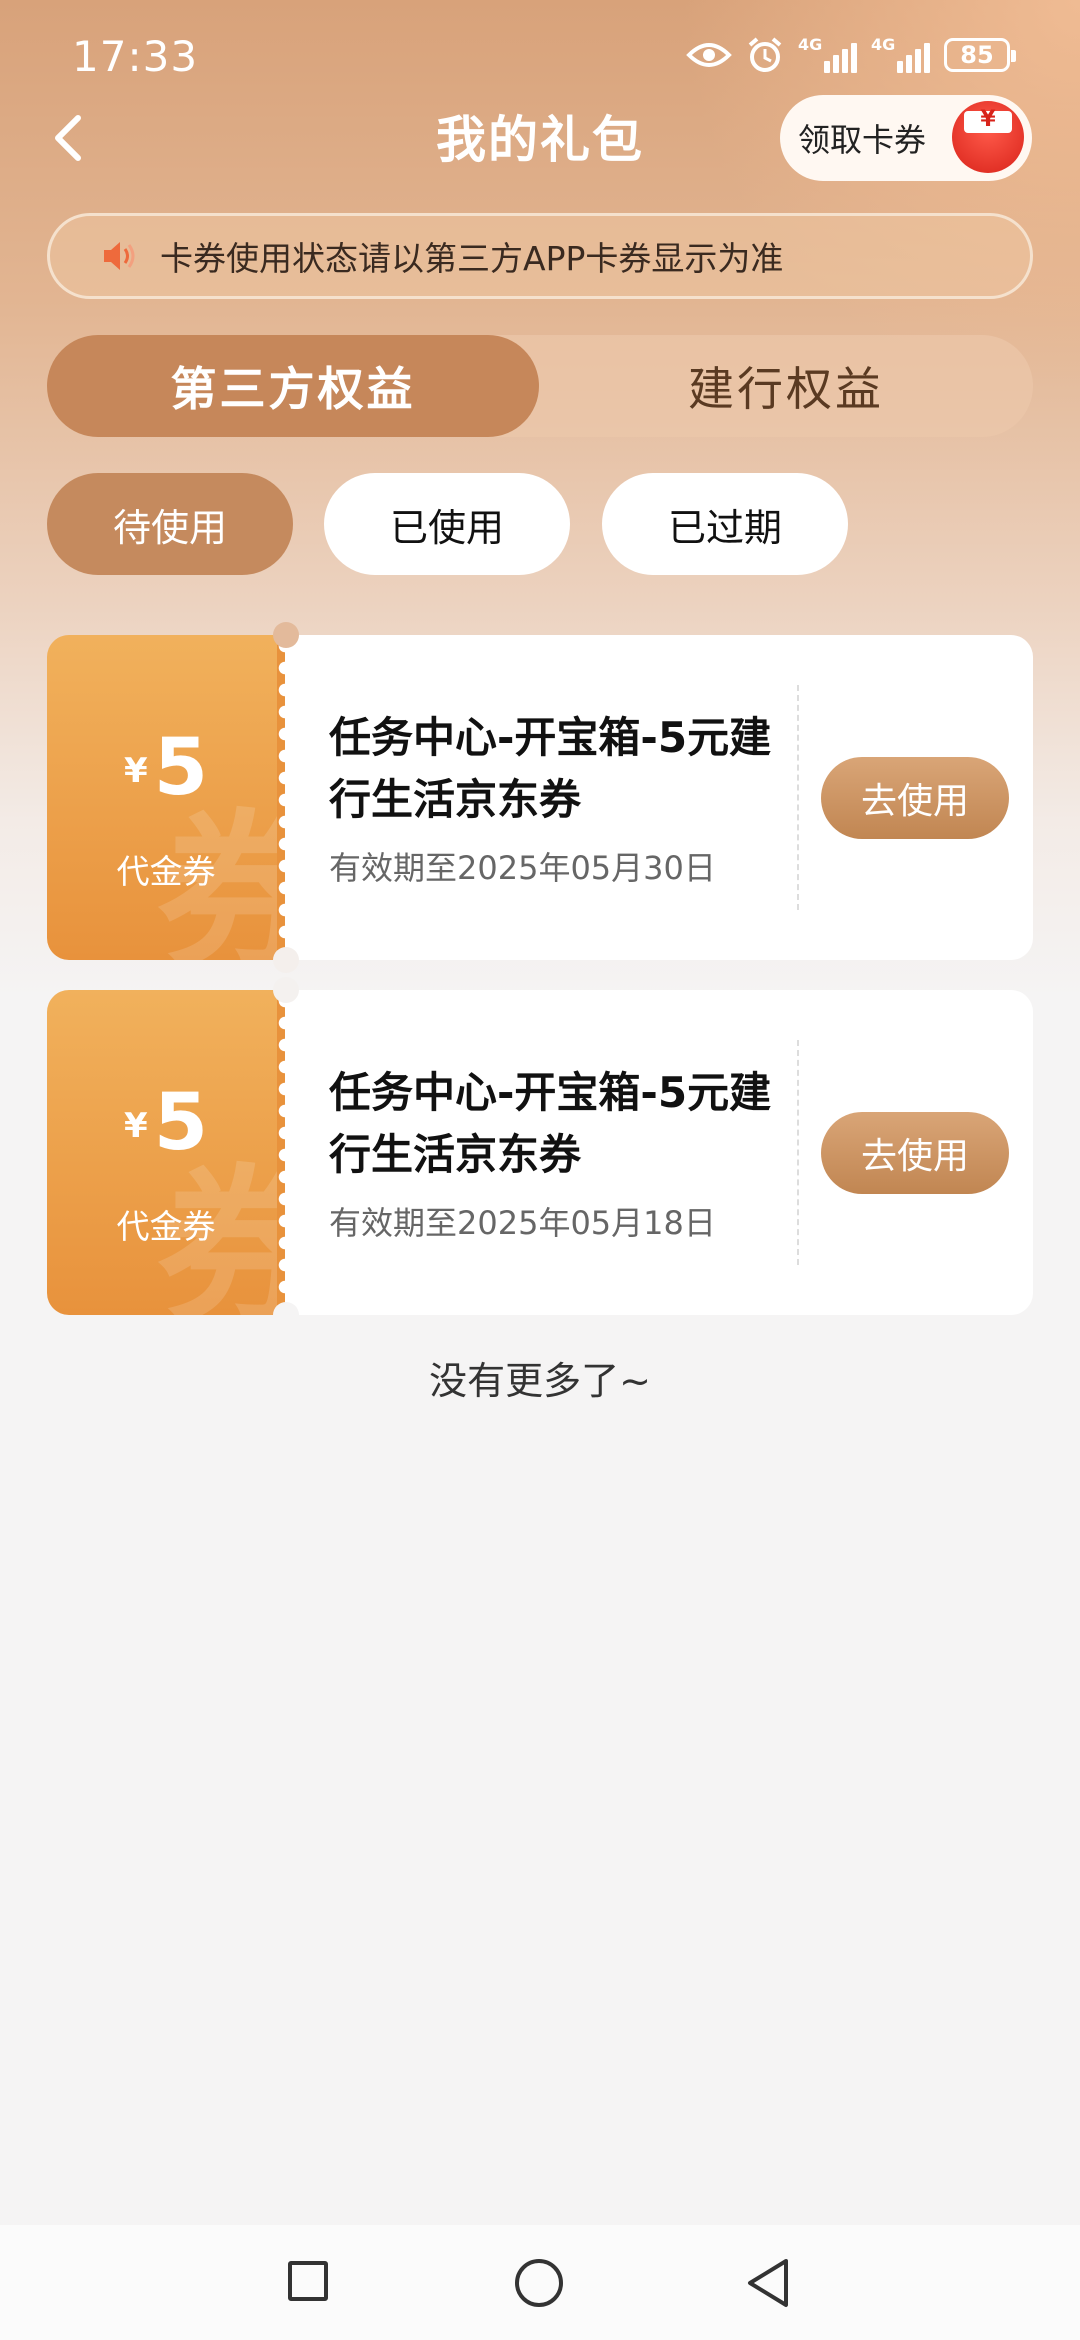 This screenshot has height=2340, width=1080. I want to click on filter-unused: 待使用, so click(170, 524).